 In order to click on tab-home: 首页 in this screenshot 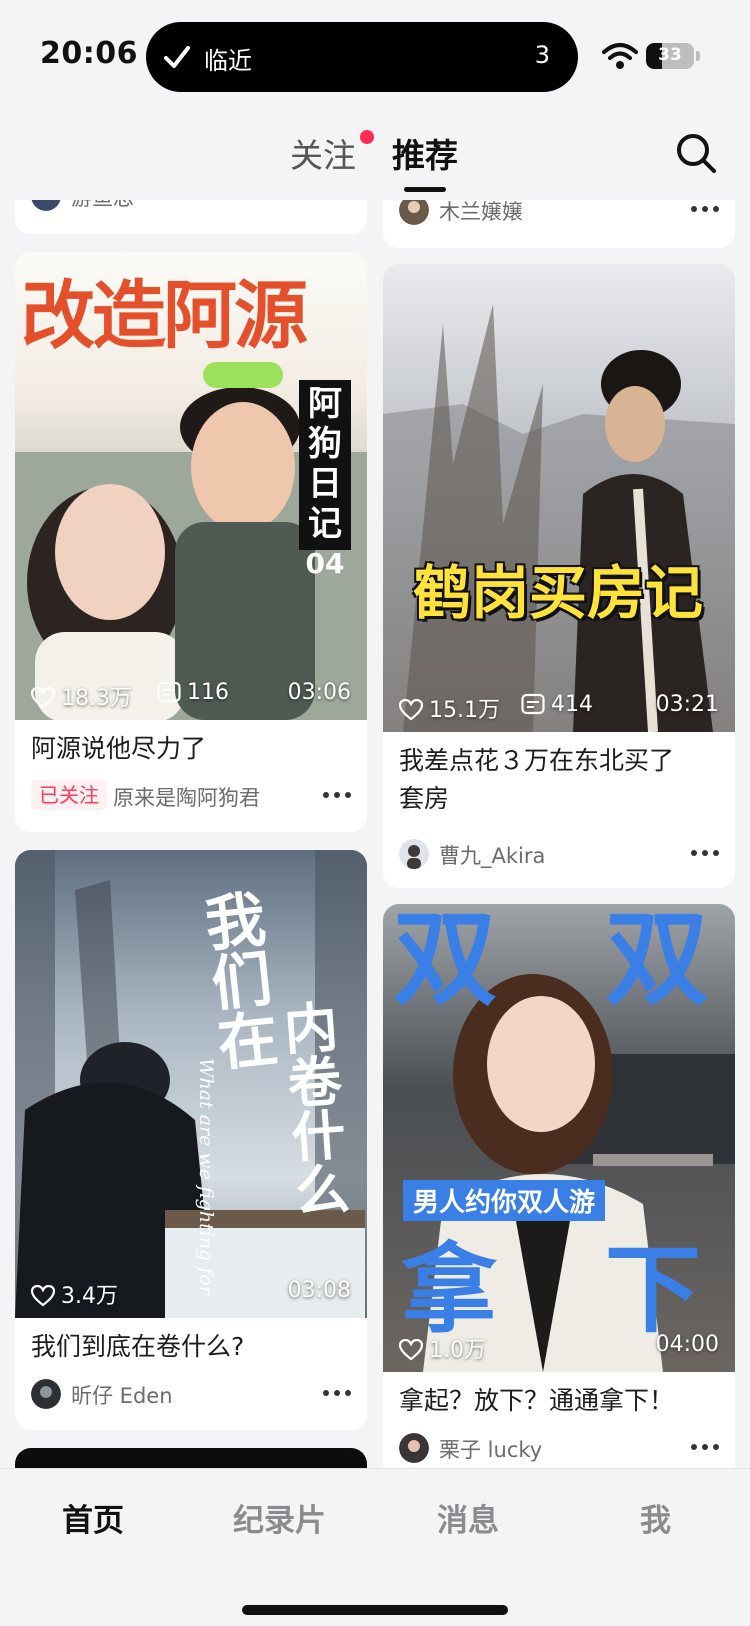, I will do `click(93, 1517)`.